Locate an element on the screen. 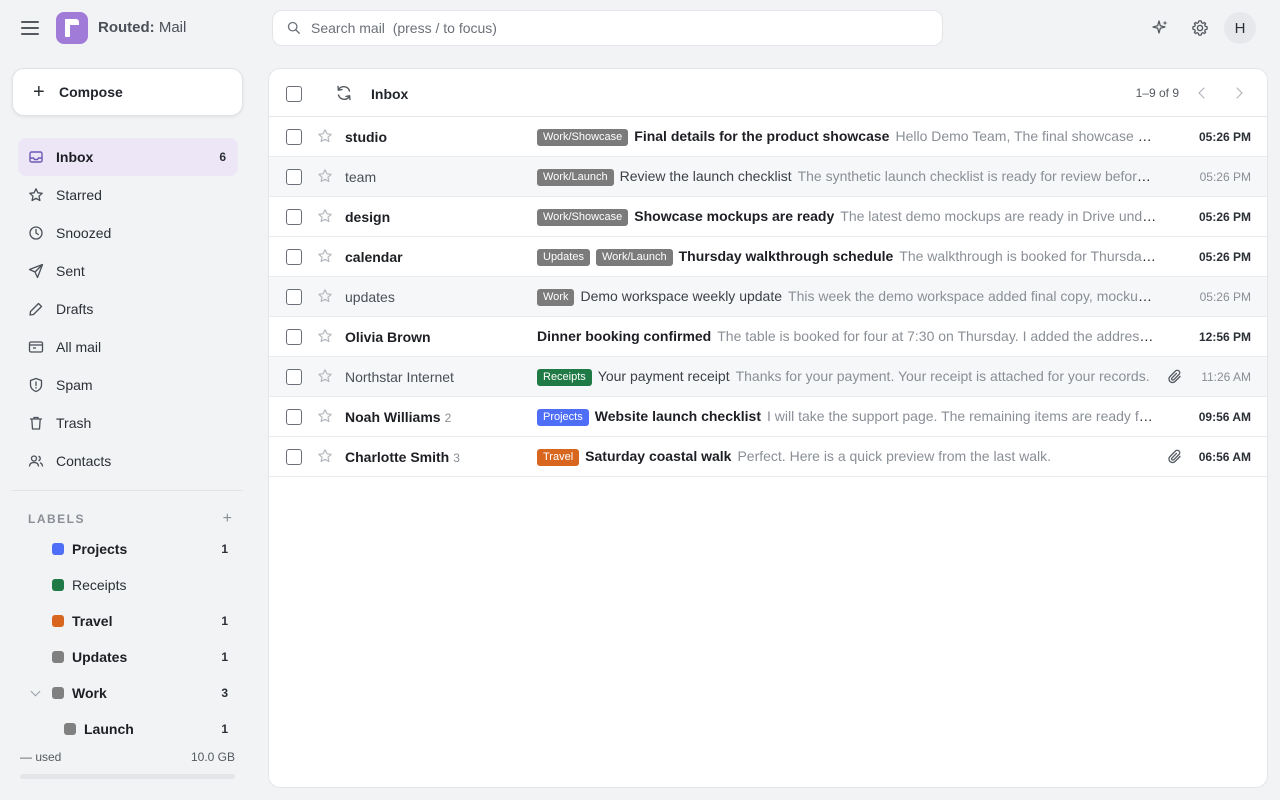  sender-name: team is located at coordinates (361, 177).